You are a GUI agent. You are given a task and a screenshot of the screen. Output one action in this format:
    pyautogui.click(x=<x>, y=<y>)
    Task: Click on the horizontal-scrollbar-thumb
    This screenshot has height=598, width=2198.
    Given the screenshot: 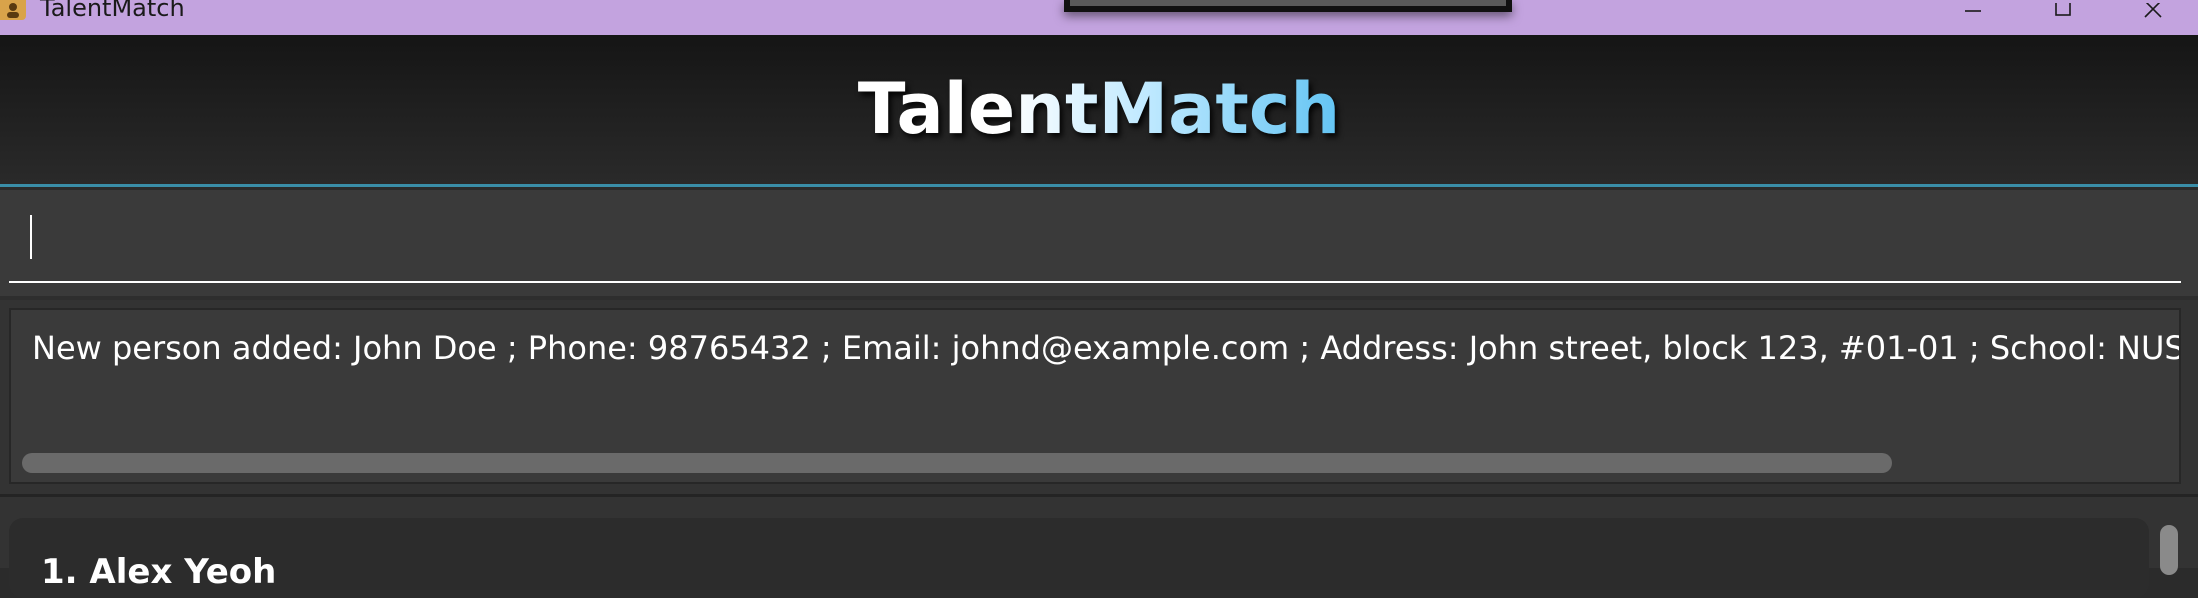 What is the action you would take?
    pyautogui.click(x=957, y=463)
    